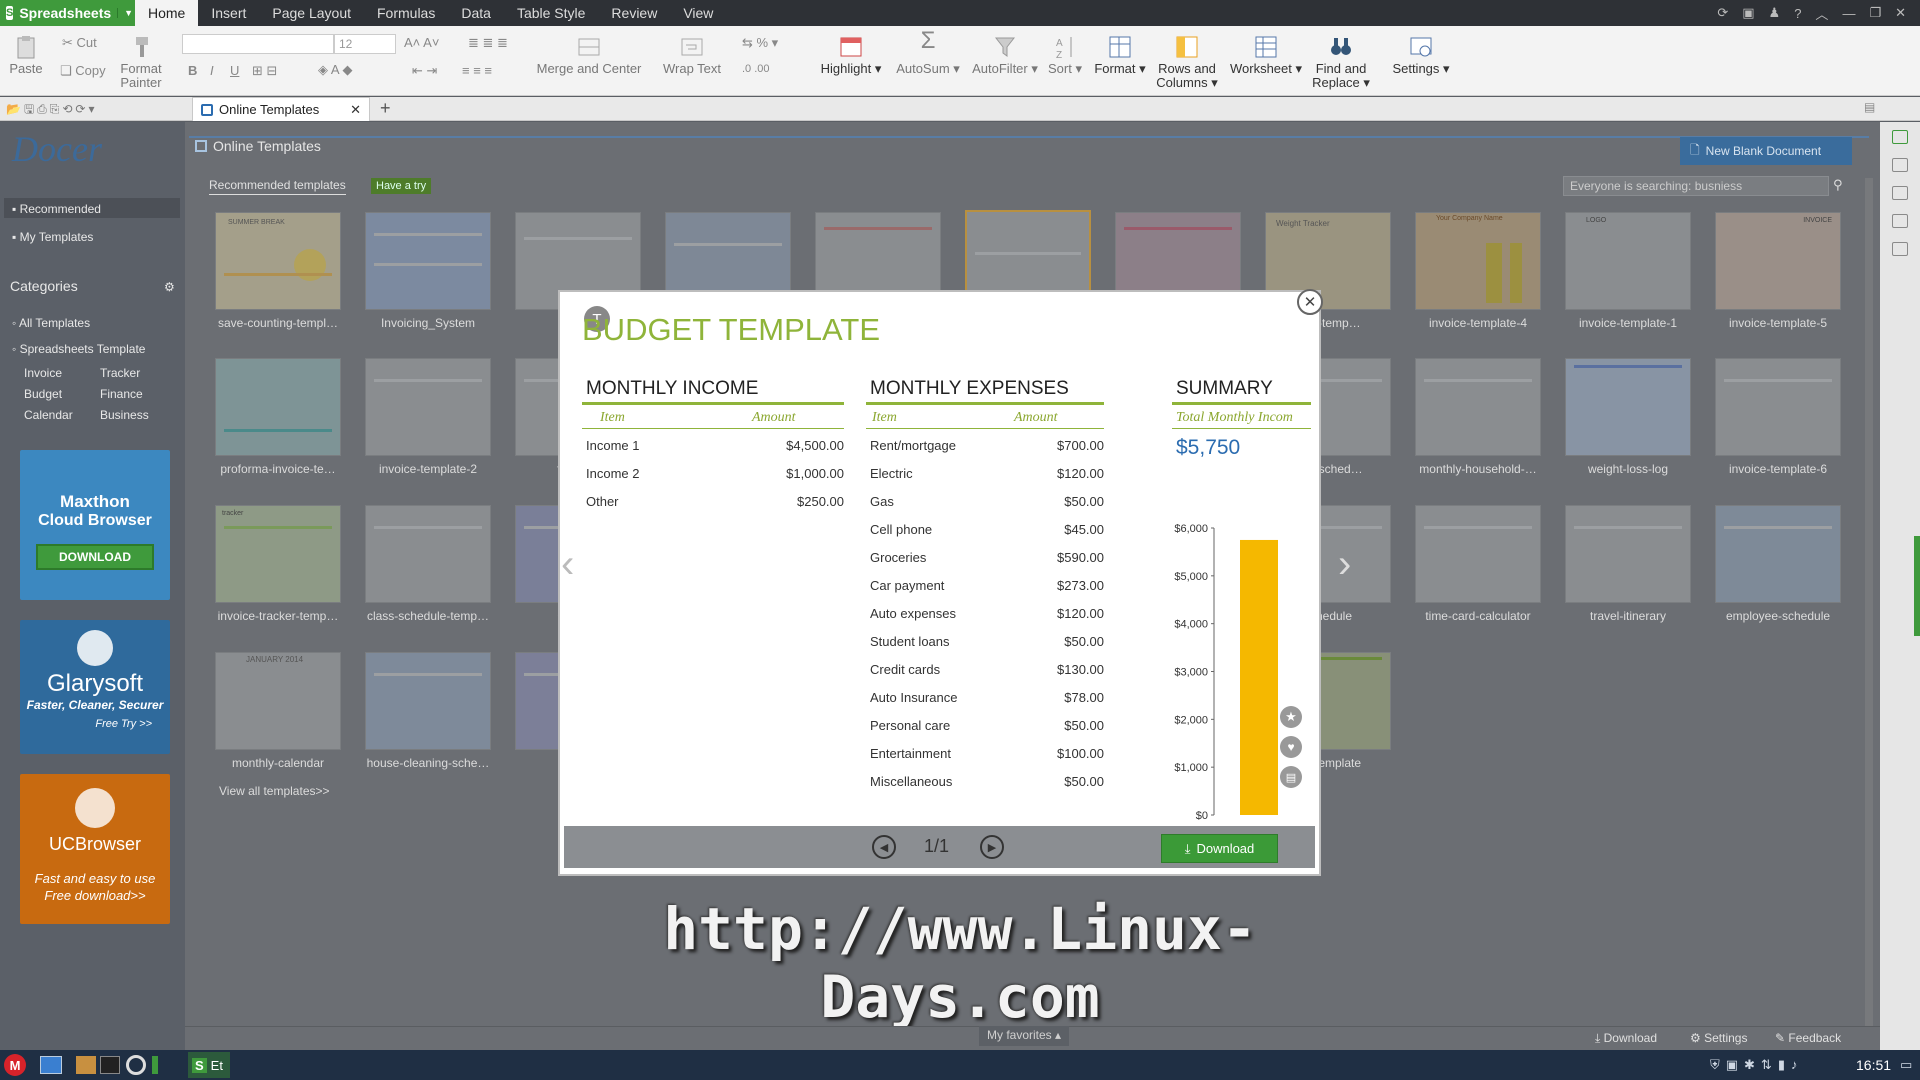 Image resolution: width=1920 pixels, height=1080 pixels. I want to click on have-a-try-badge: Have a try, so click(401, 186).